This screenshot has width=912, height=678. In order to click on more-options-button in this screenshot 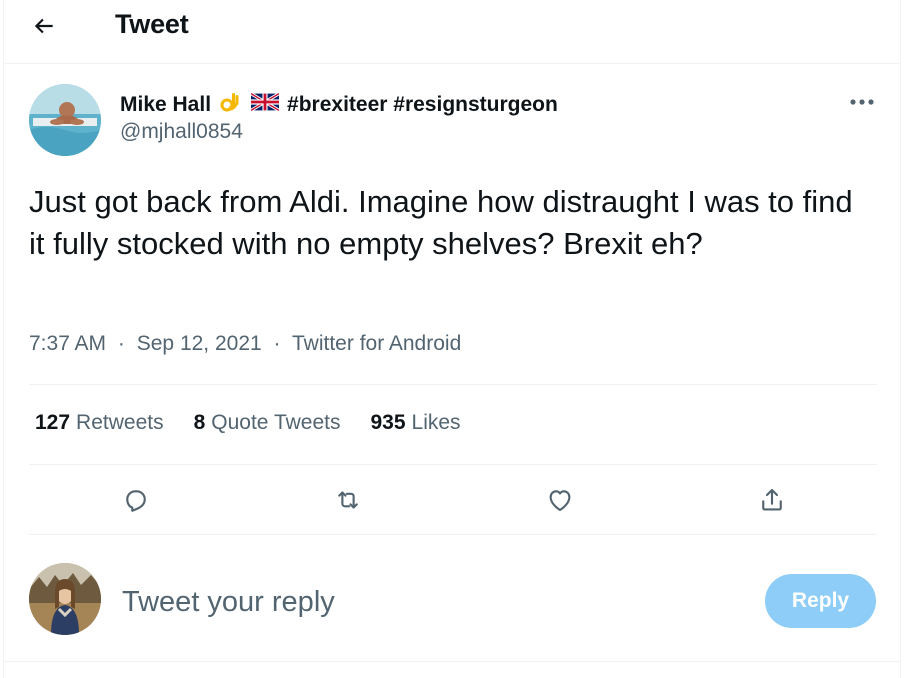, I will do `click(862, 102)`.